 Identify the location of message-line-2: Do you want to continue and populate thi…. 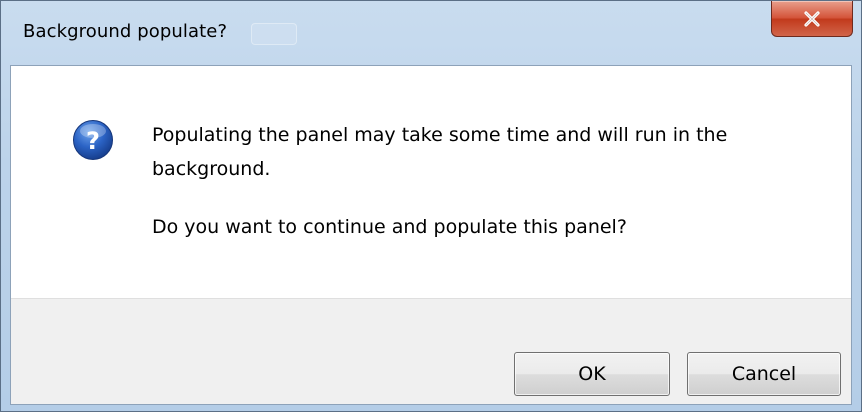
(389, 227).